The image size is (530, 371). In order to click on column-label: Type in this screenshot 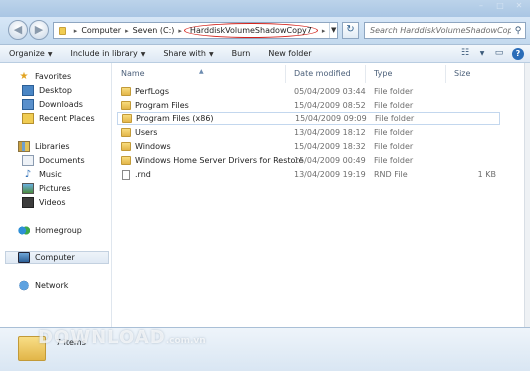, I will do `click(383, 73)`.